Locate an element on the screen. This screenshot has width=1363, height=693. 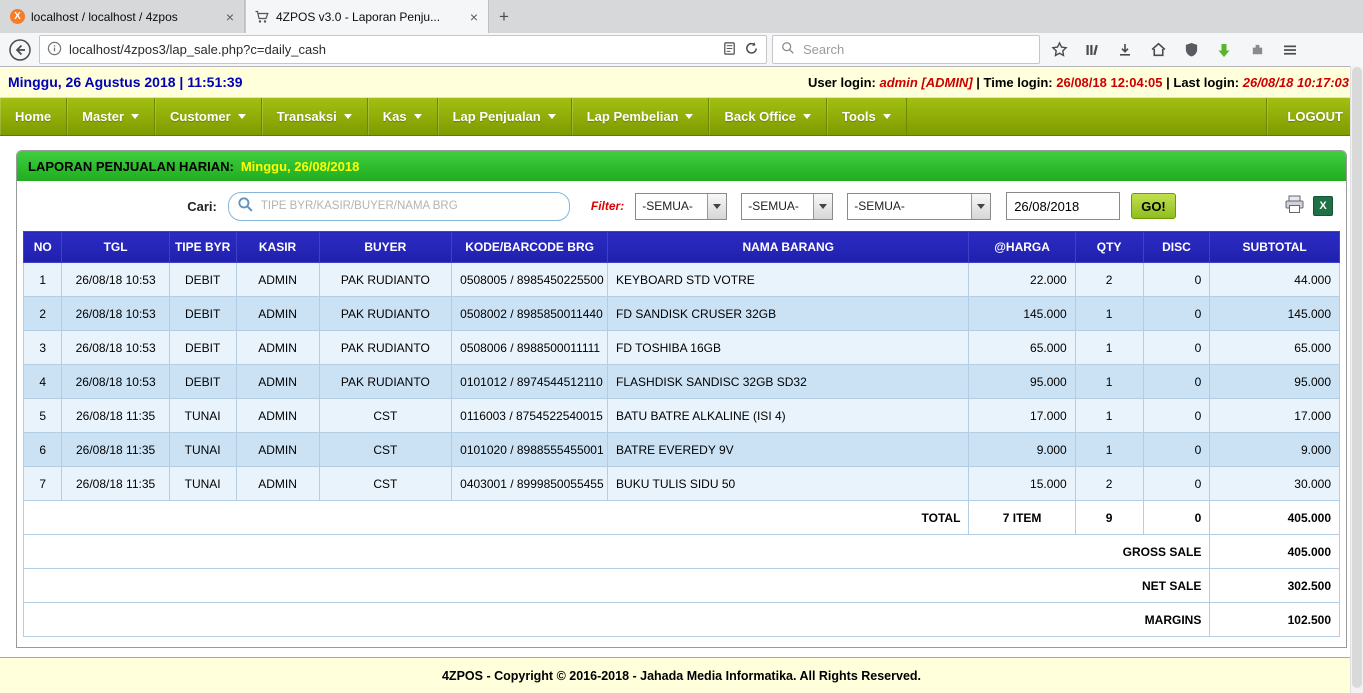
filter-selects: -SEMUA- -SEMUA- -SEMUA- is located at coordinates (813, 206).